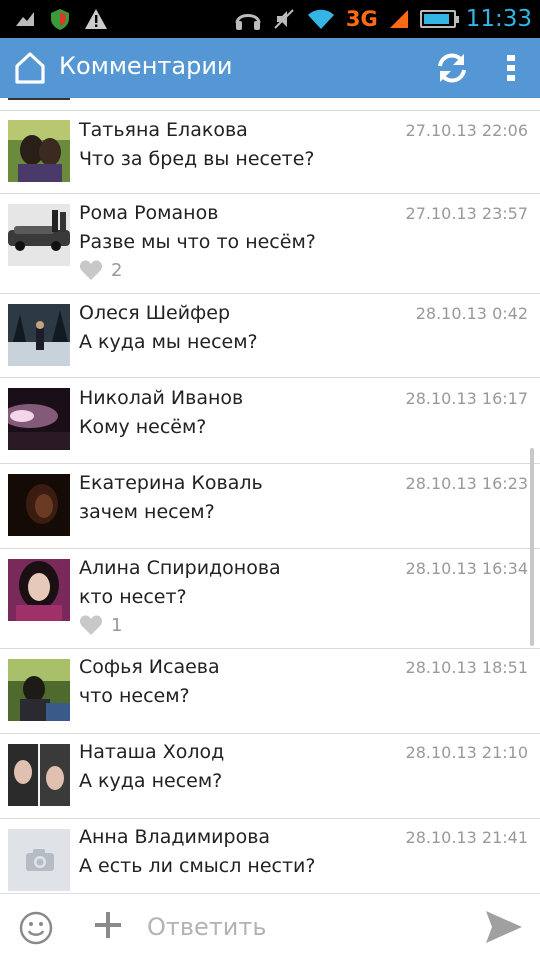 This screenshot has width=540, height=960. Describe the element at coordinates (147, 512) in the screenshot. I see `comment-text: зачем несем?` at that location.